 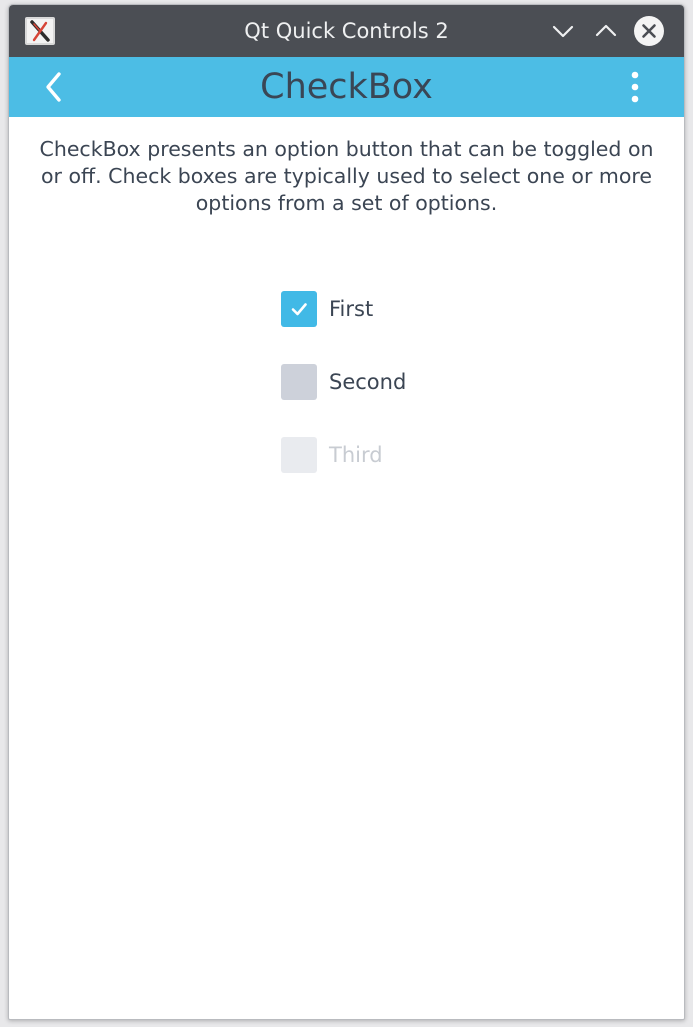 I want to click on checkbox-third-disabled: Third, so click(x=332, y=455).